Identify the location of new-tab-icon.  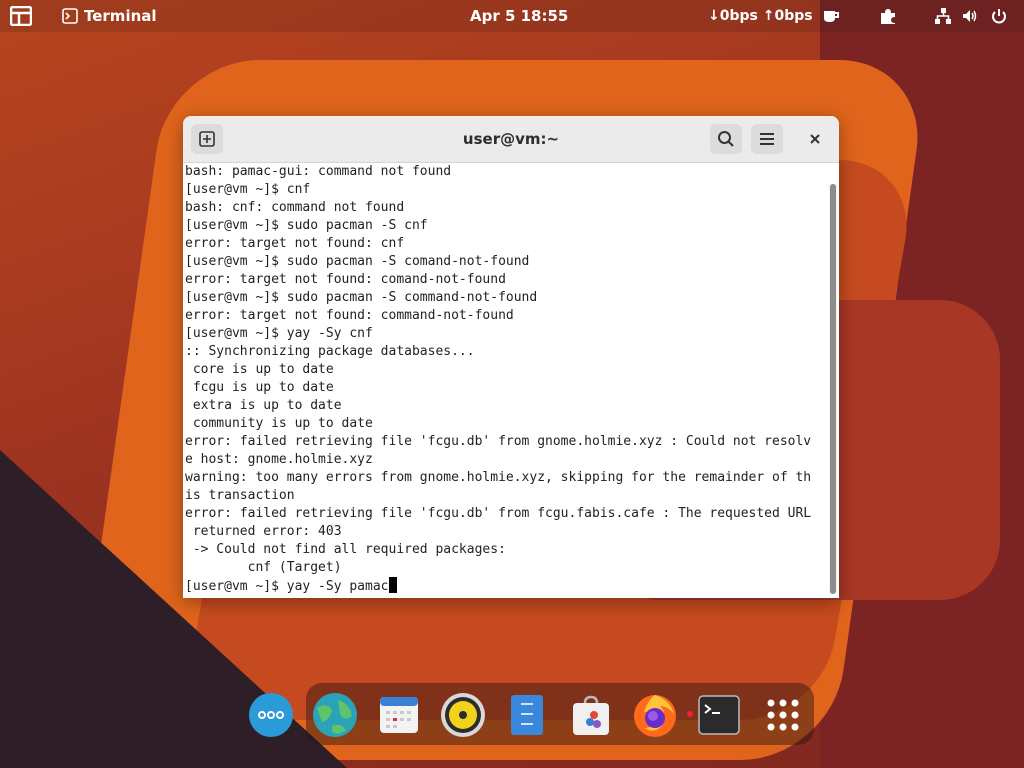
(207, 139).